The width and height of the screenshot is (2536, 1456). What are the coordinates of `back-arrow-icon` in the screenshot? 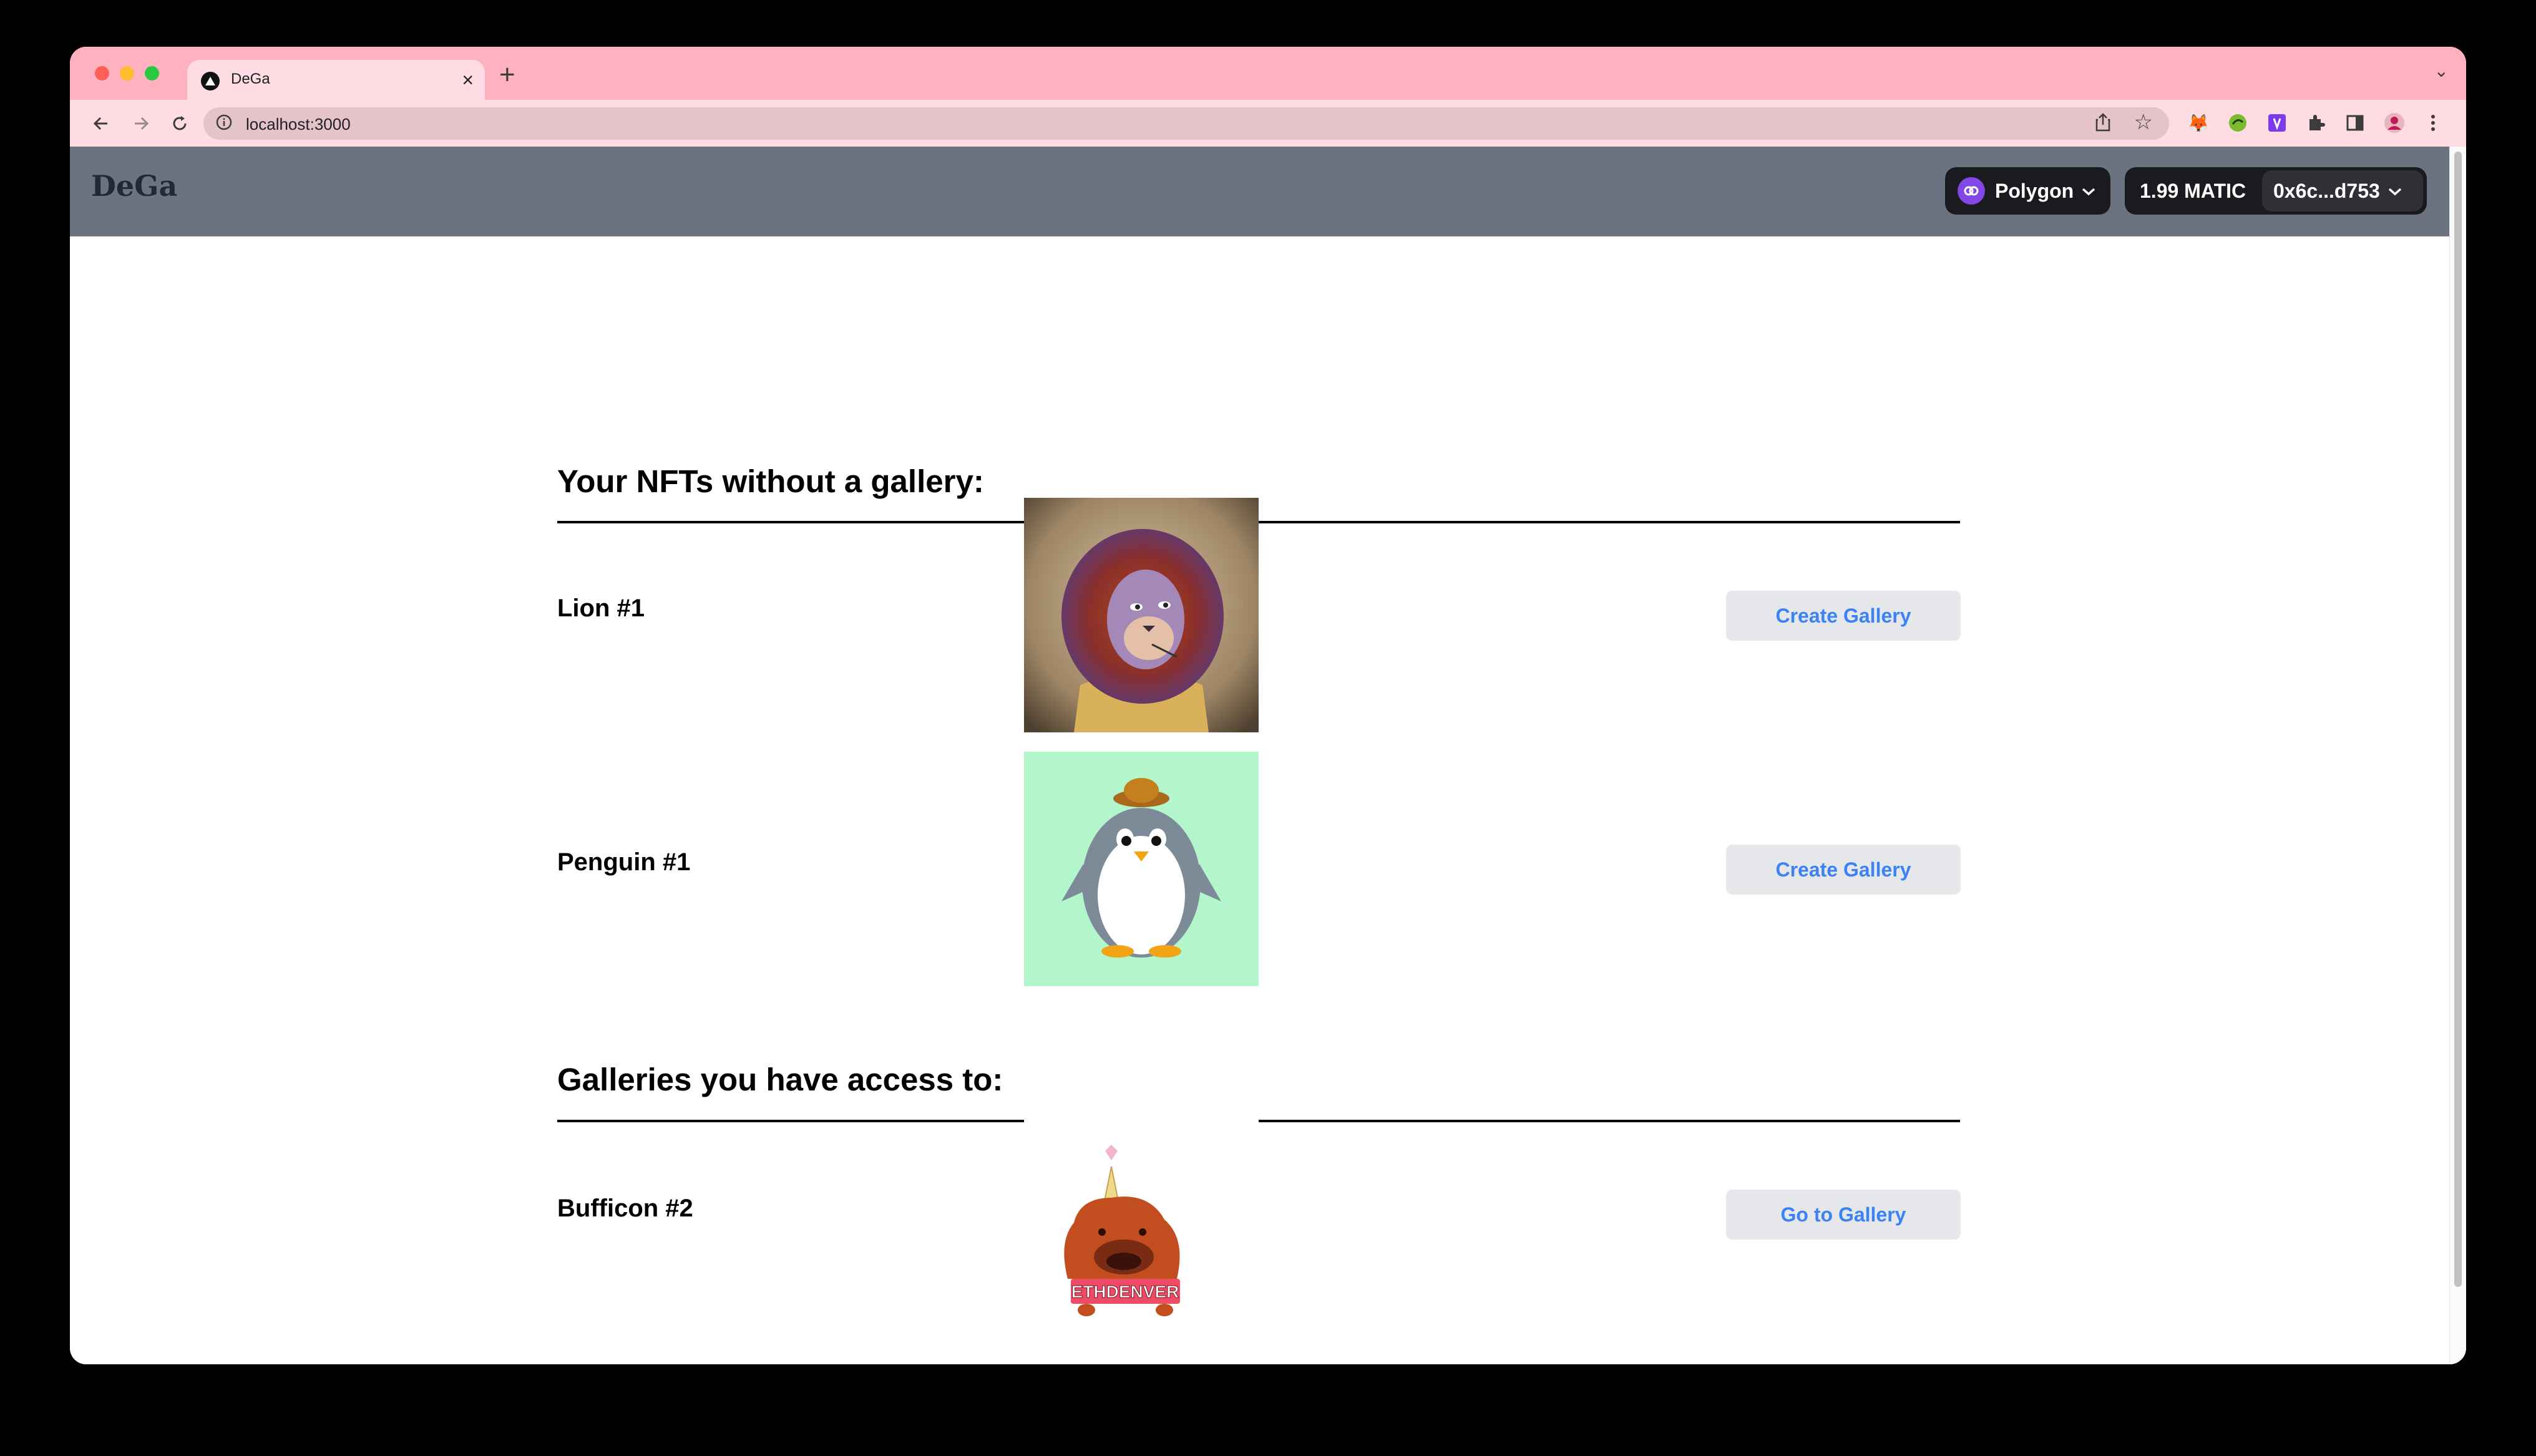 It's located at (101, 124).